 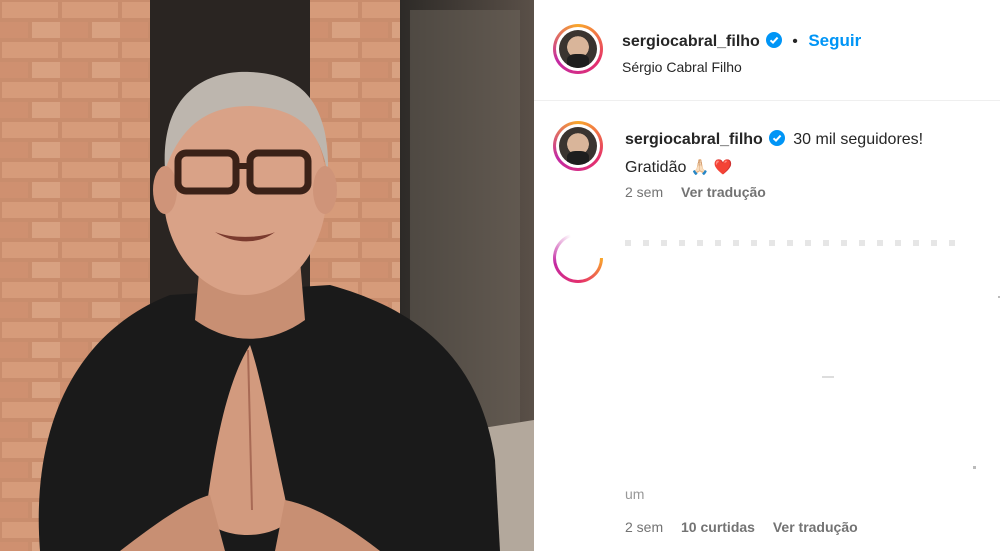 I want to click on caption-avatar, so click(x=578, y=146).